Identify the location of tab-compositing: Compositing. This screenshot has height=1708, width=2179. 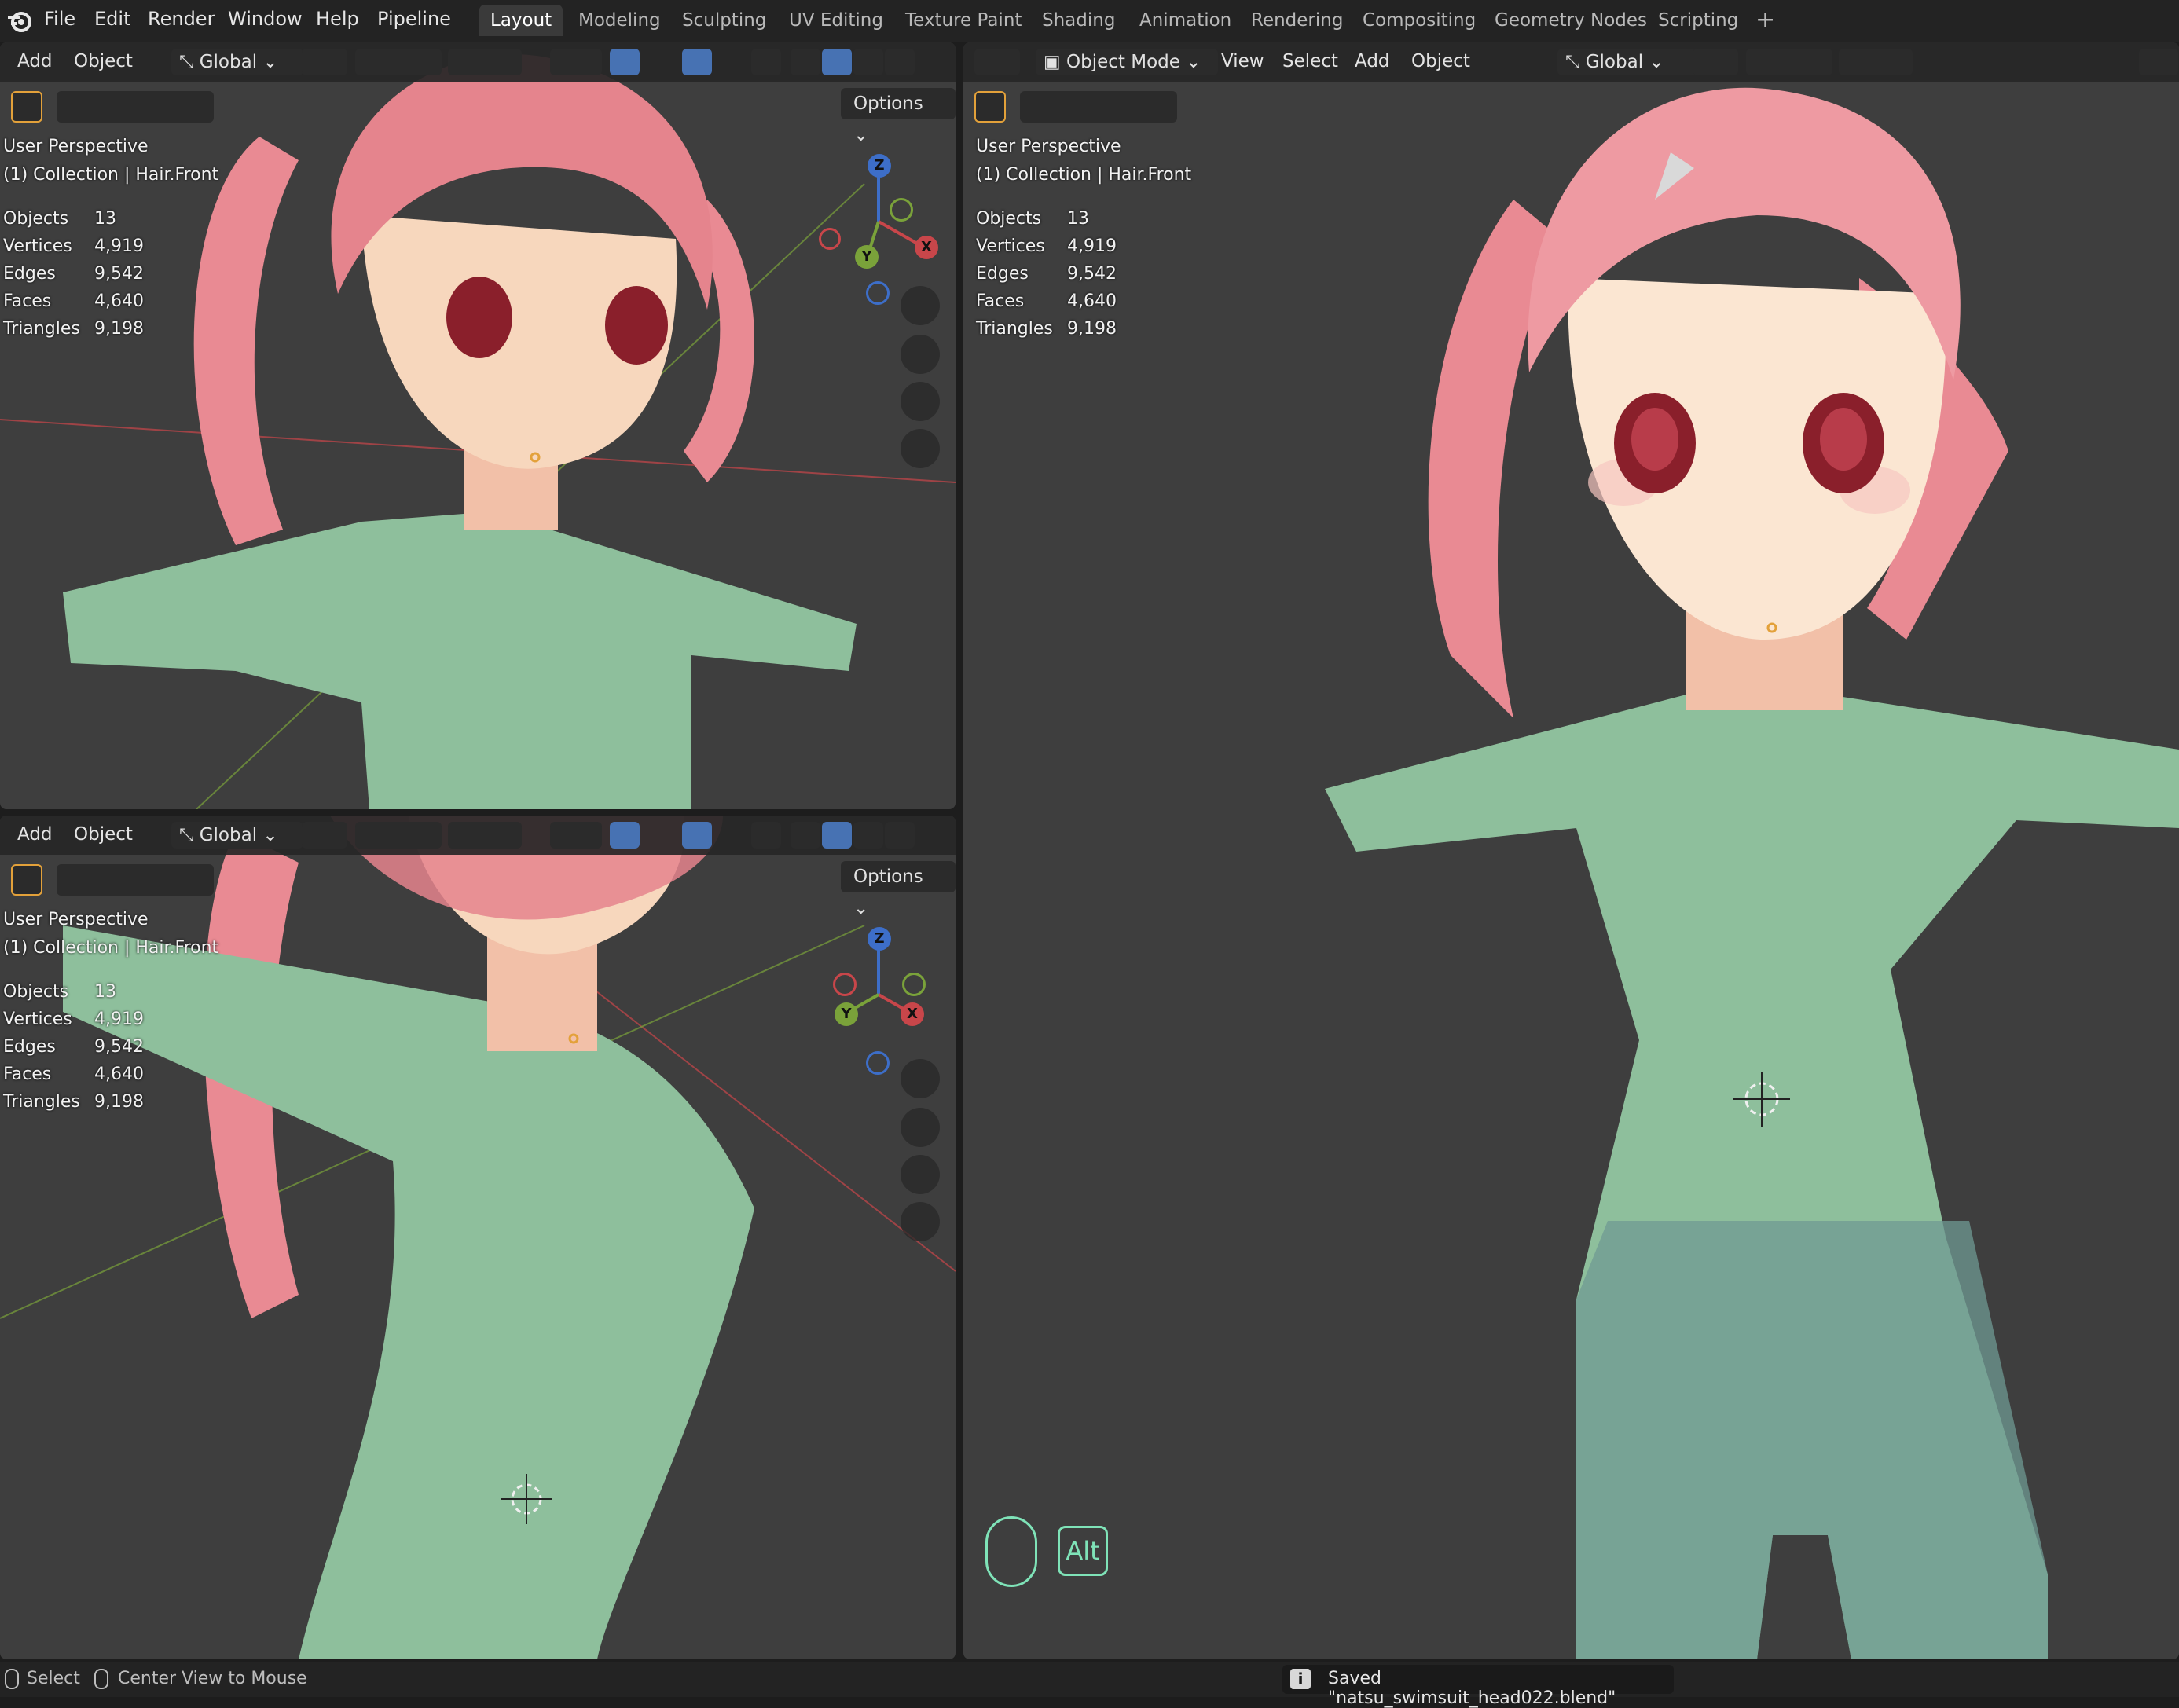
(1419, 20).